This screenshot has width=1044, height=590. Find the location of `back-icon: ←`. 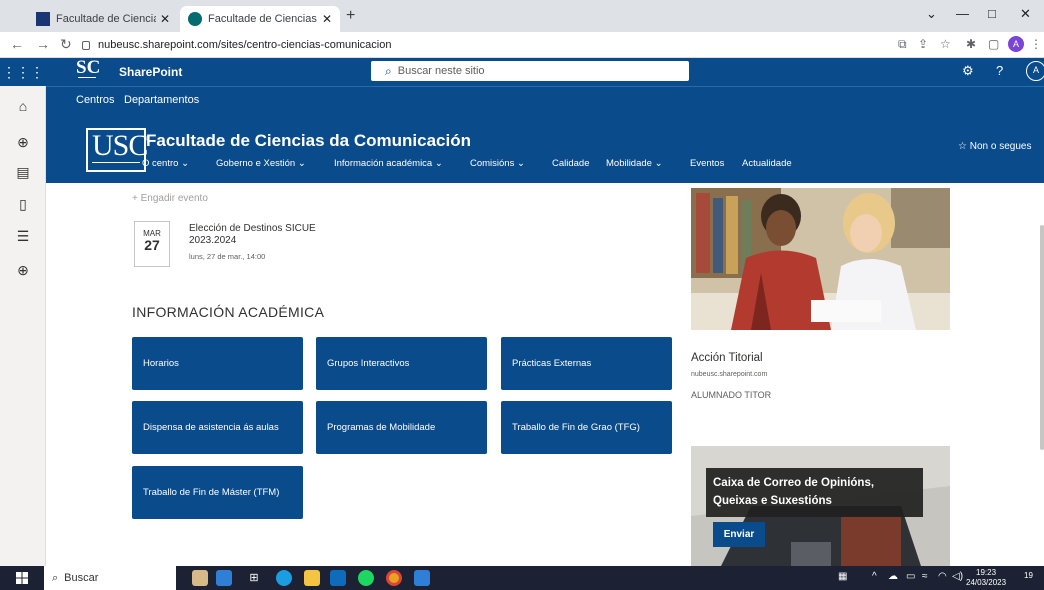

back-icon: ← is located at coordinates (17, 44).